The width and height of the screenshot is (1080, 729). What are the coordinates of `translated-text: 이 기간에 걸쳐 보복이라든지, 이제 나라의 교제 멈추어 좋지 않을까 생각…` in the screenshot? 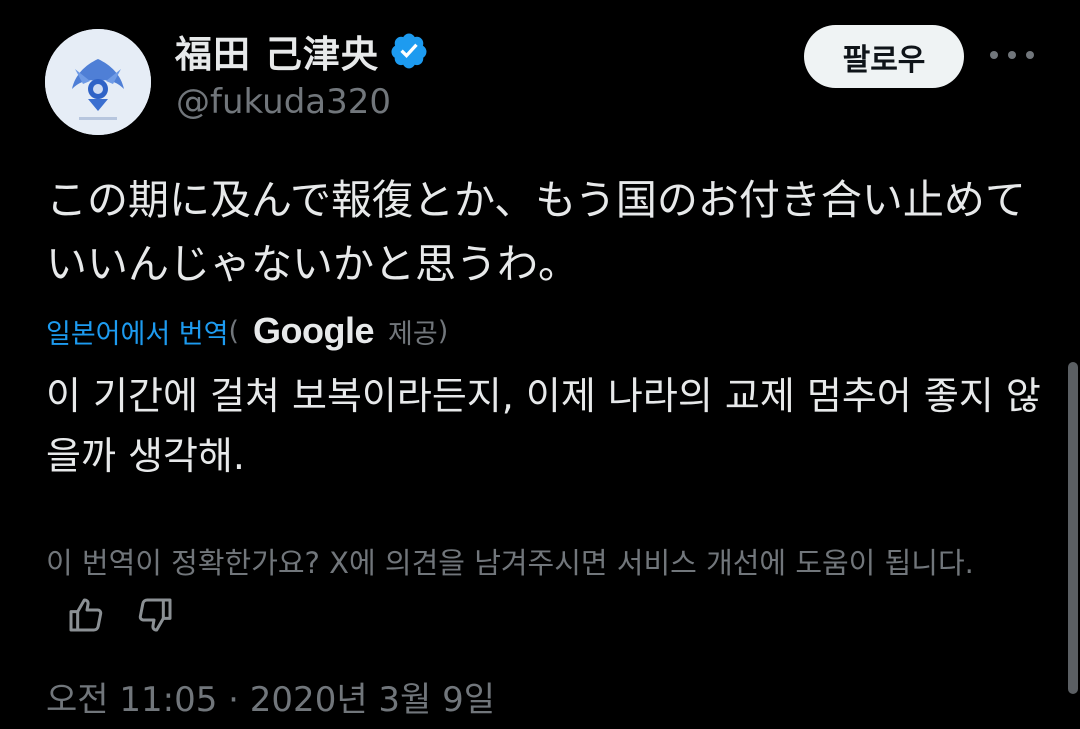 It's located at (543, 426).